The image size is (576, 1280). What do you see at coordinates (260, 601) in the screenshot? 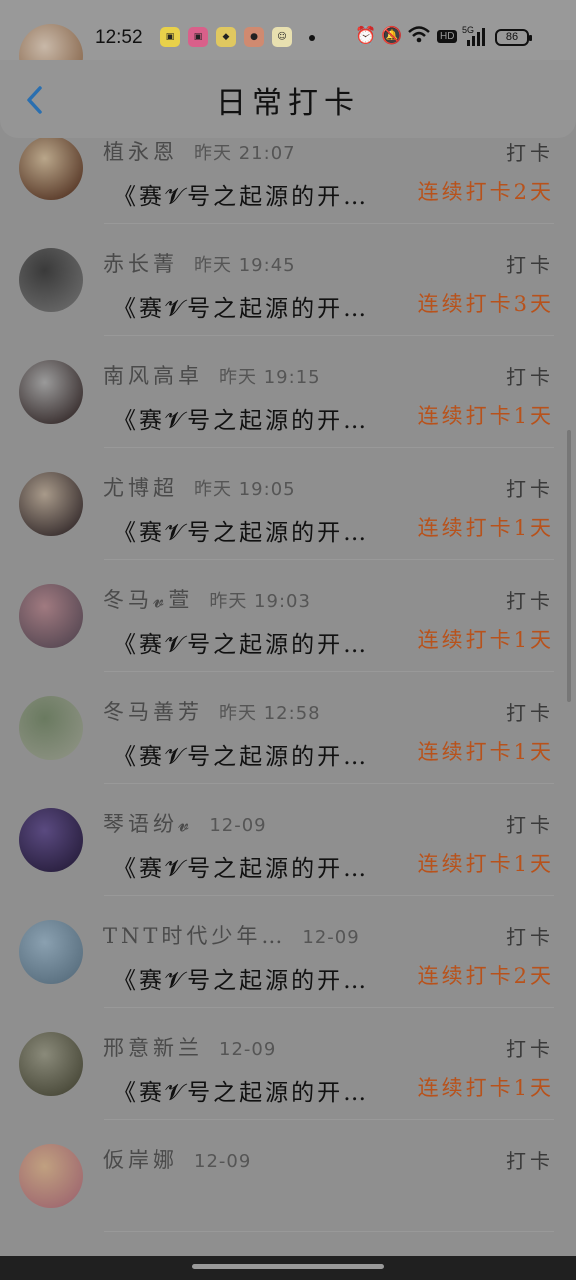
I see `post-time: 昨天 19:03` at bounding box center [260, 601].